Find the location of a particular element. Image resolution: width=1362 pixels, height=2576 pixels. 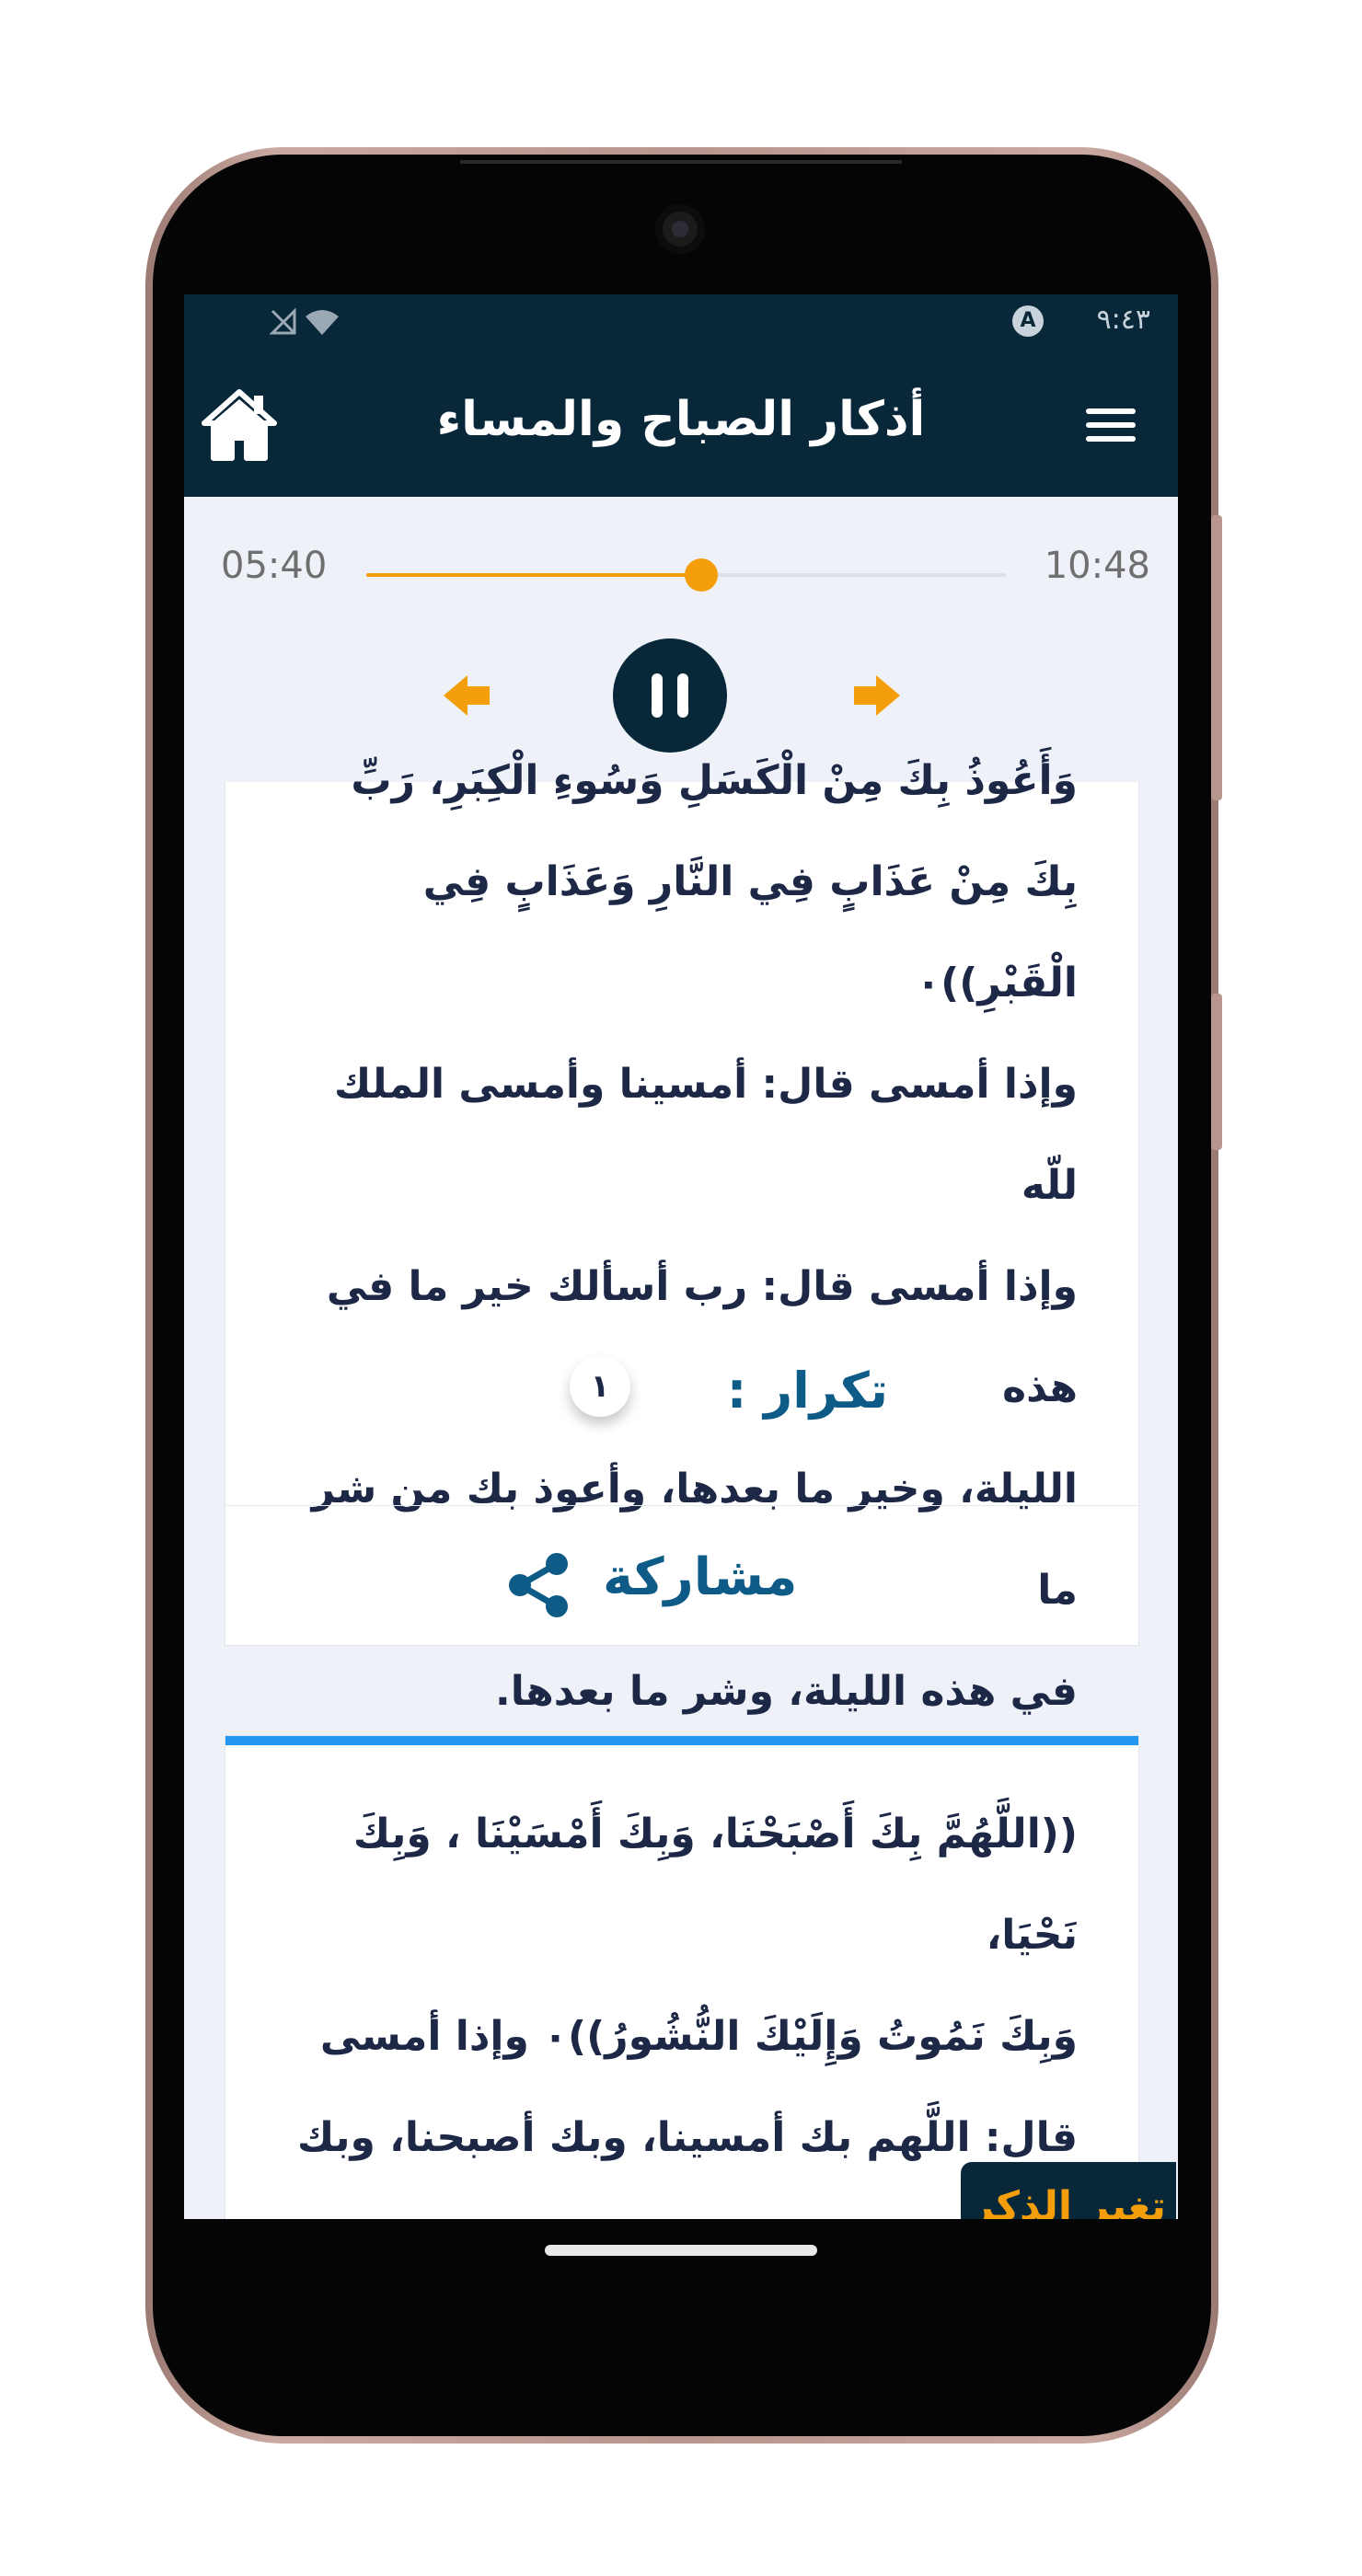

network-signal-icon is located at coordinates (304, 321).